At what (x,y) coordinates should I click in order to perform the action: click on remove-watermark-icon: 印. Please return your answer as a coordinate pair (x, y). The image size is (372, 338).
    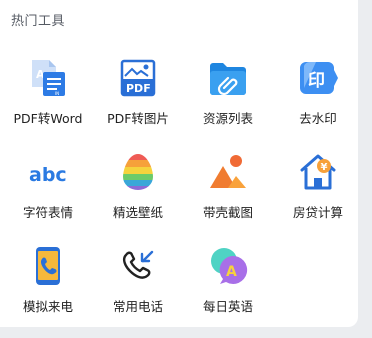
    Looking at the image, I should click on (319, 77).